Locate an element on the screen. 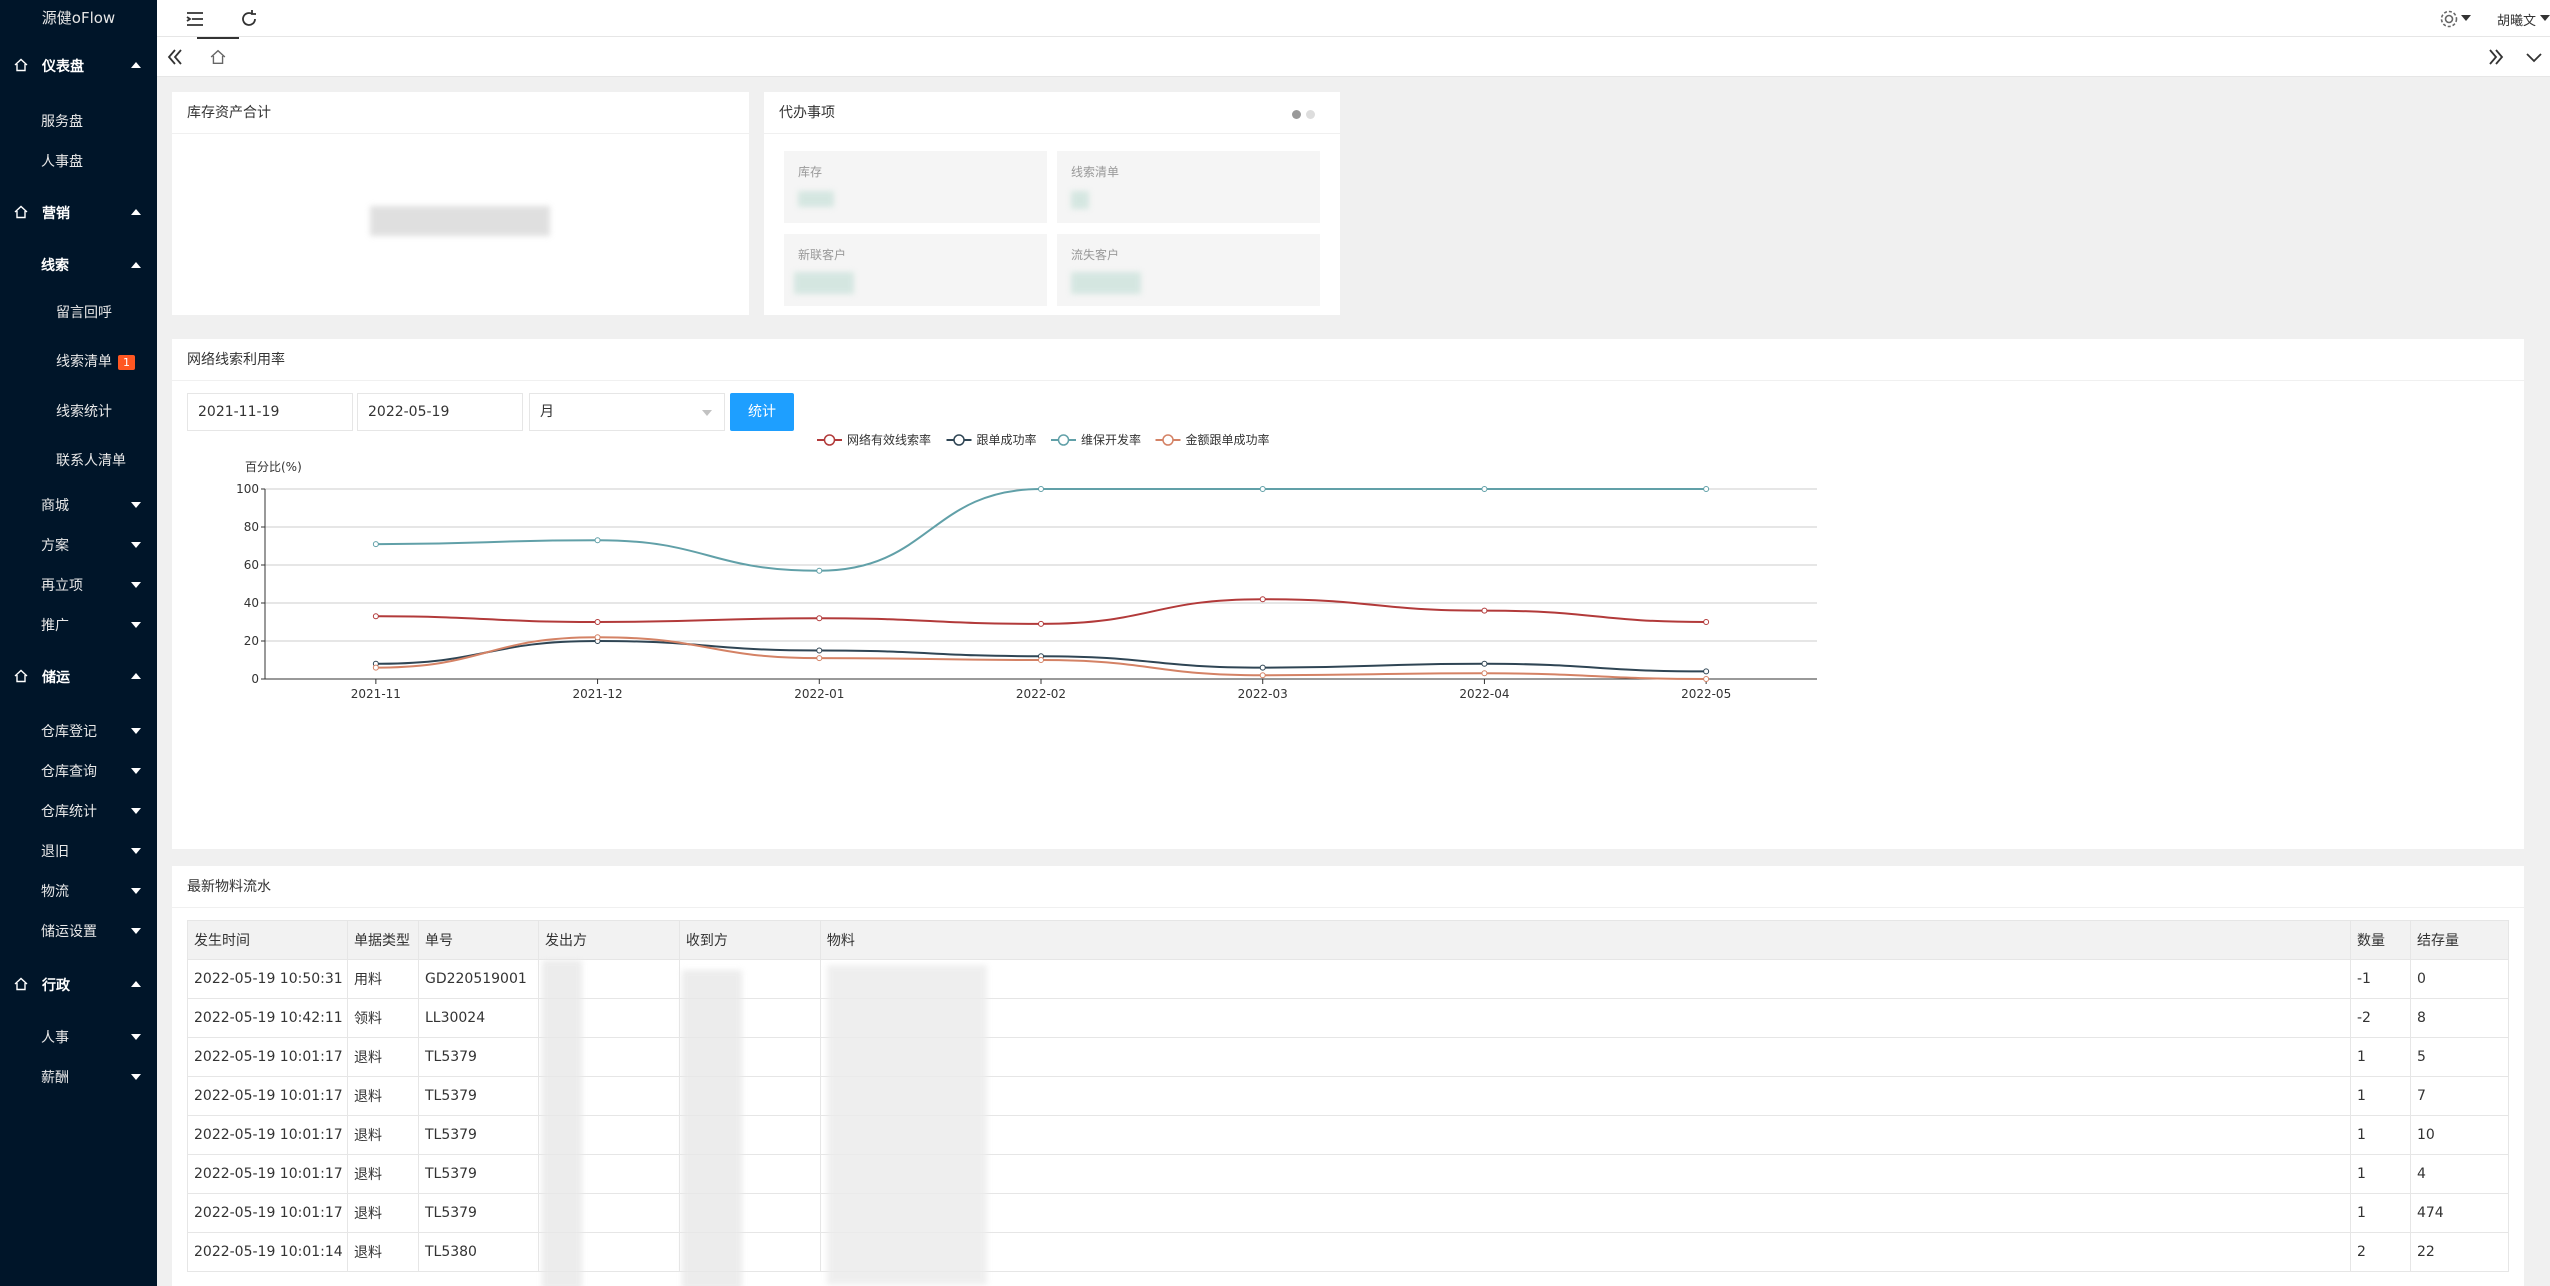 This screenshot has width=2550, height=1286. legend-marker is located at coordinates (1063, 440).